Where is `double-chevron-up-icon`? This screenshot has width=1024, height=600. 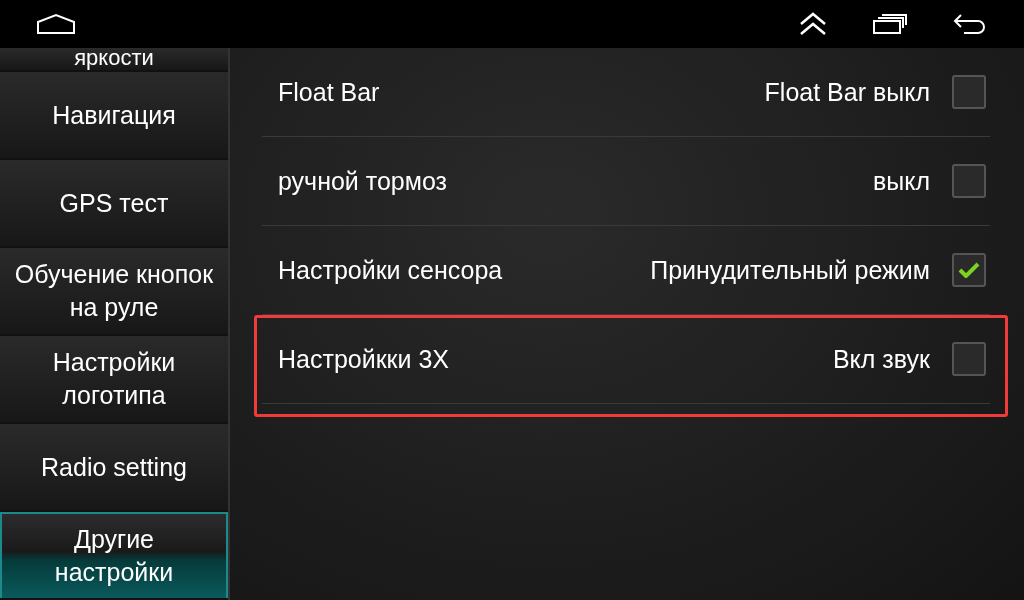
double-chevron-up-icon is located at coordinates (813, 24).